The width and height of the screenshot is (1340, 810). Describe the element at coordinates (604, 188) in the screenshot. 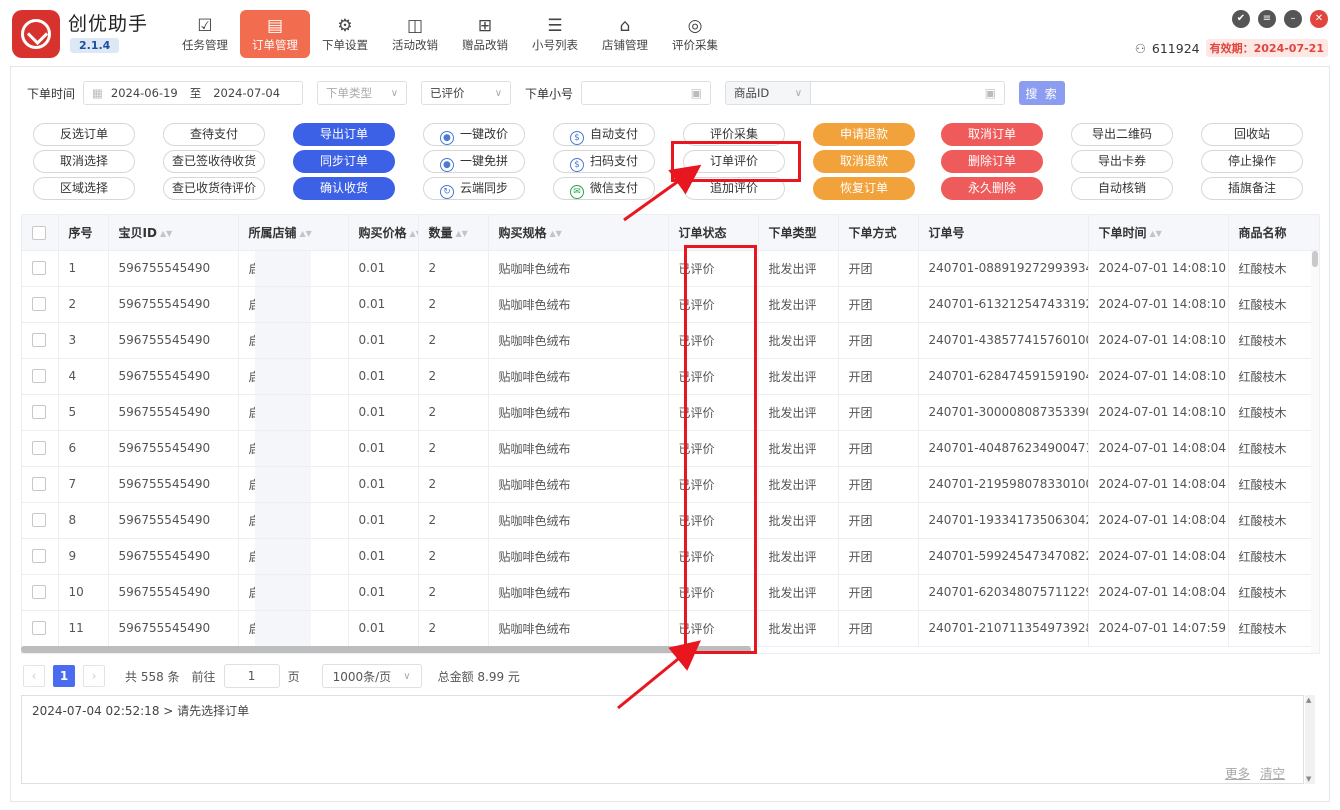

I see `action-button-5-3: ✉ 微信支付` at that location.